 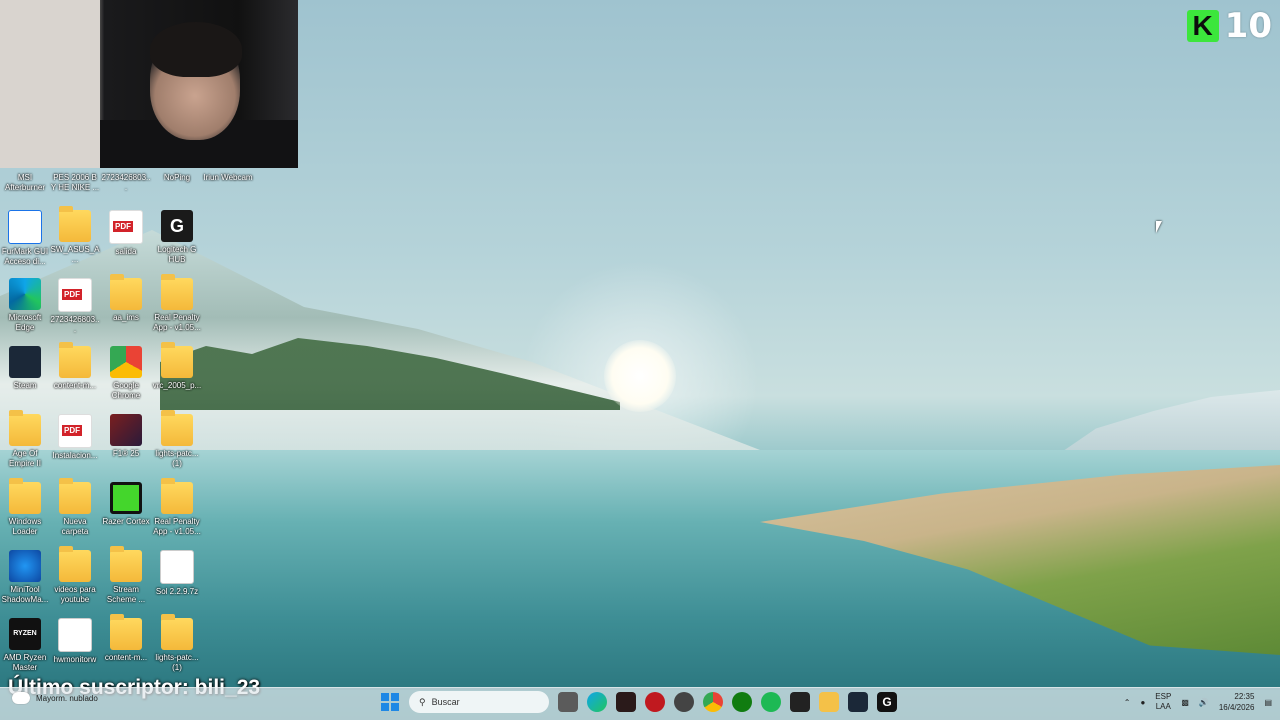 I want to click on desktop-icon: F1® 25, so click(x=126, y=436).